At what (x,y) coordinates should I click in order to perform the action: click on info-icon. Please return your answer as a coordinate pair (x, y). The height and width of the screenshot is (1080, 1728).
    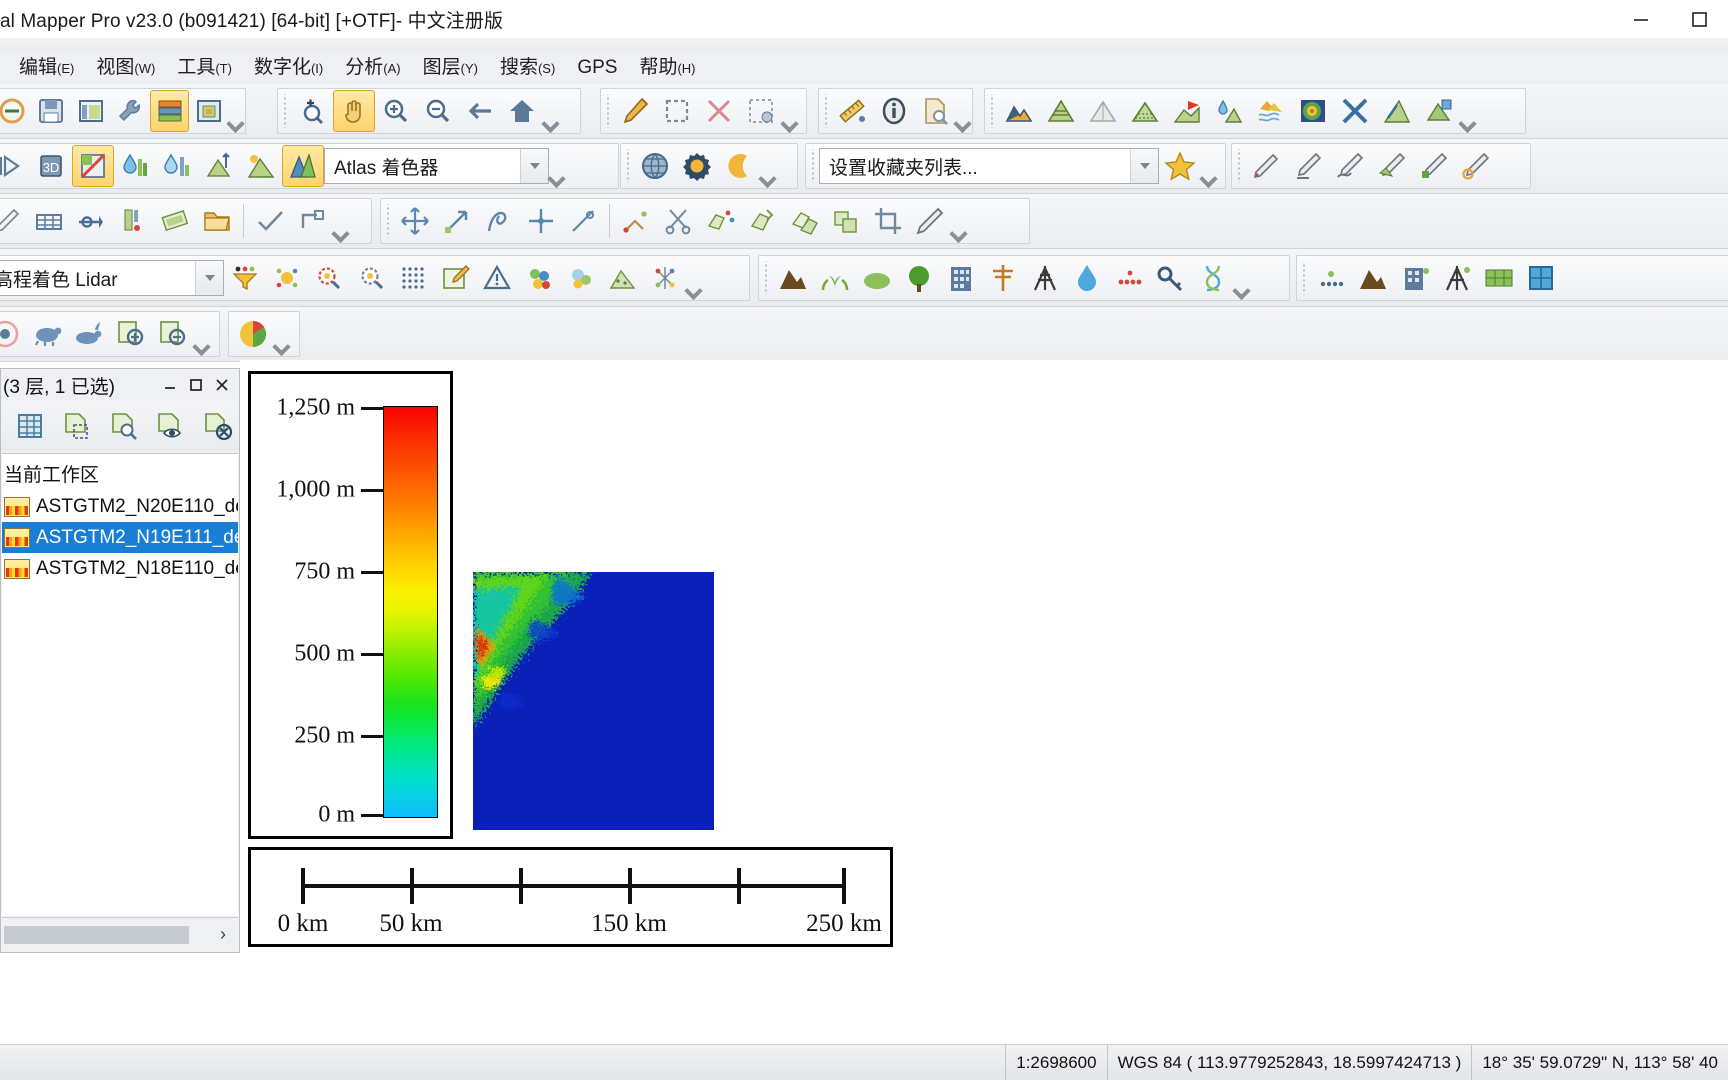
    Looking at the image, I should click on (893, 111).